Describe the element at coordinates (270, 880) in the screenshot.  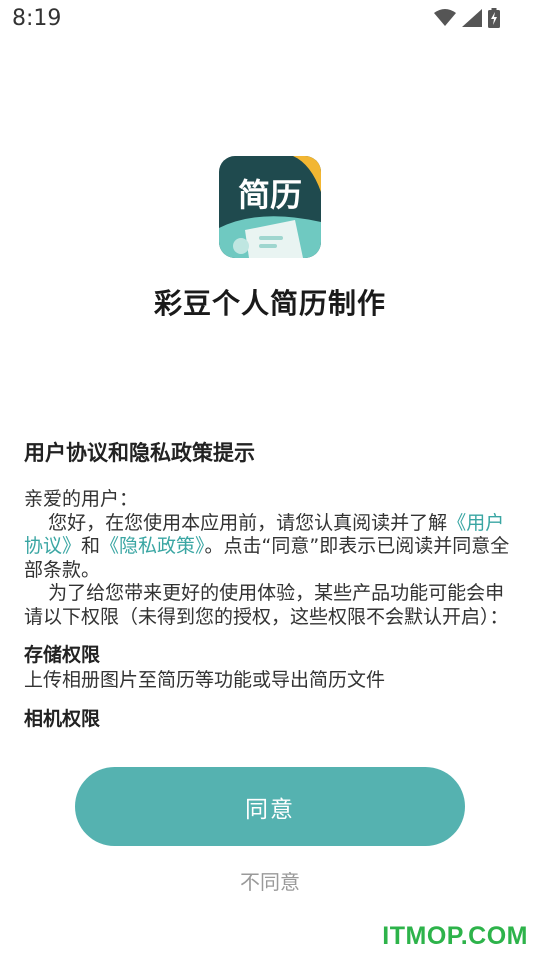
I see `disagree-button: 不同意` at that location.